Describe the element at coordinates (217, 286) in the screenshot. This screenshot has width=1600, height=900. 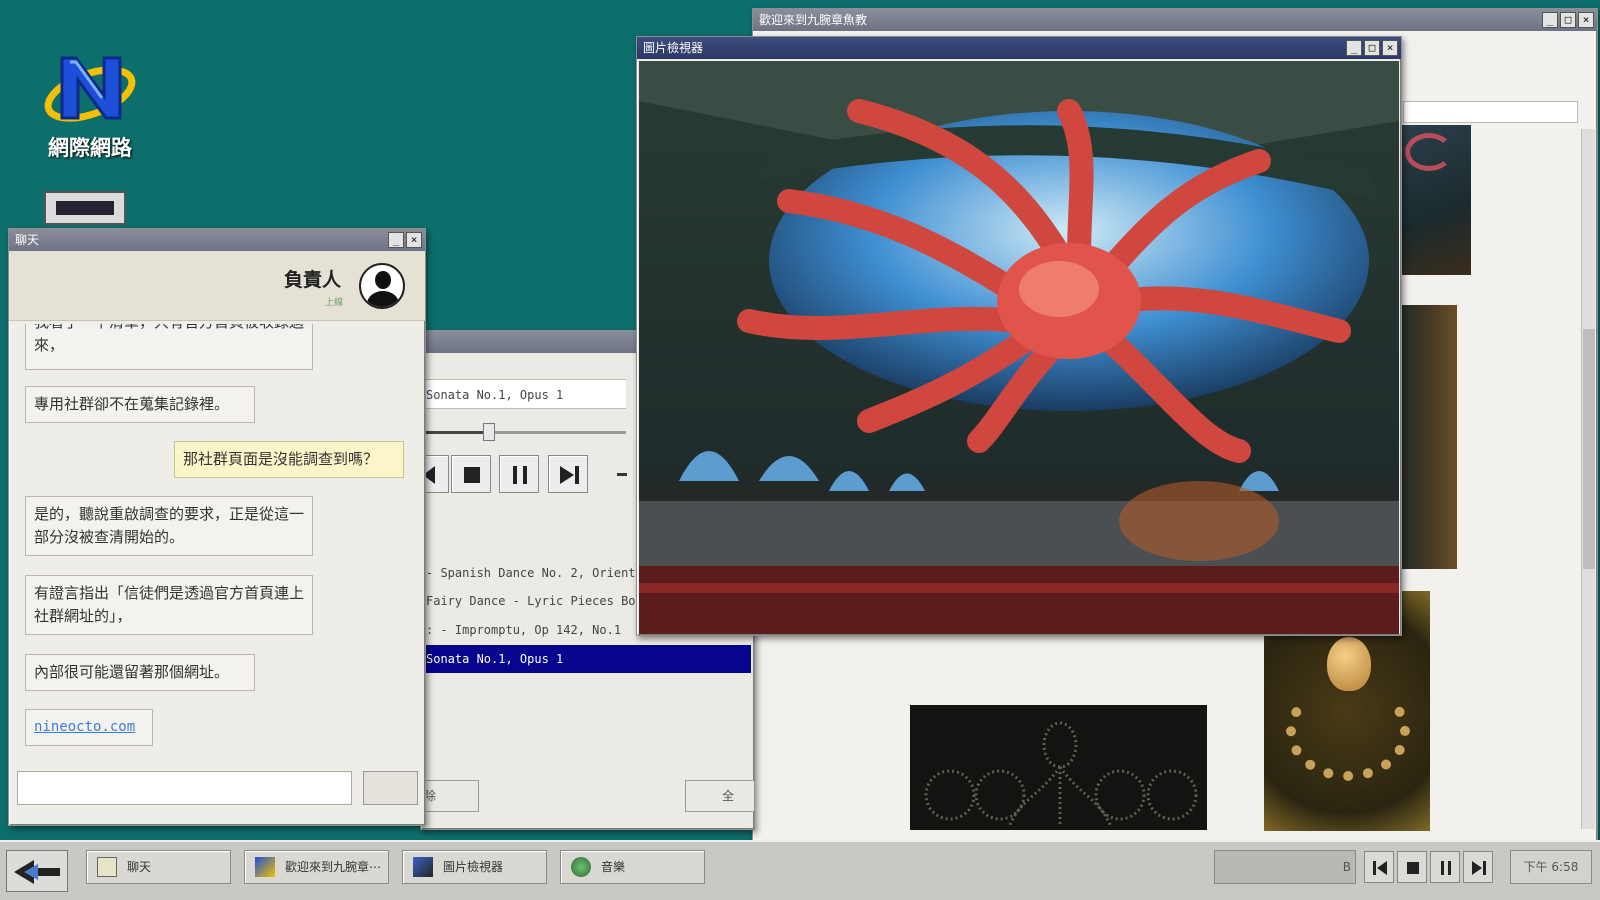
I see `chat-header: 負責人 上線` at that location.